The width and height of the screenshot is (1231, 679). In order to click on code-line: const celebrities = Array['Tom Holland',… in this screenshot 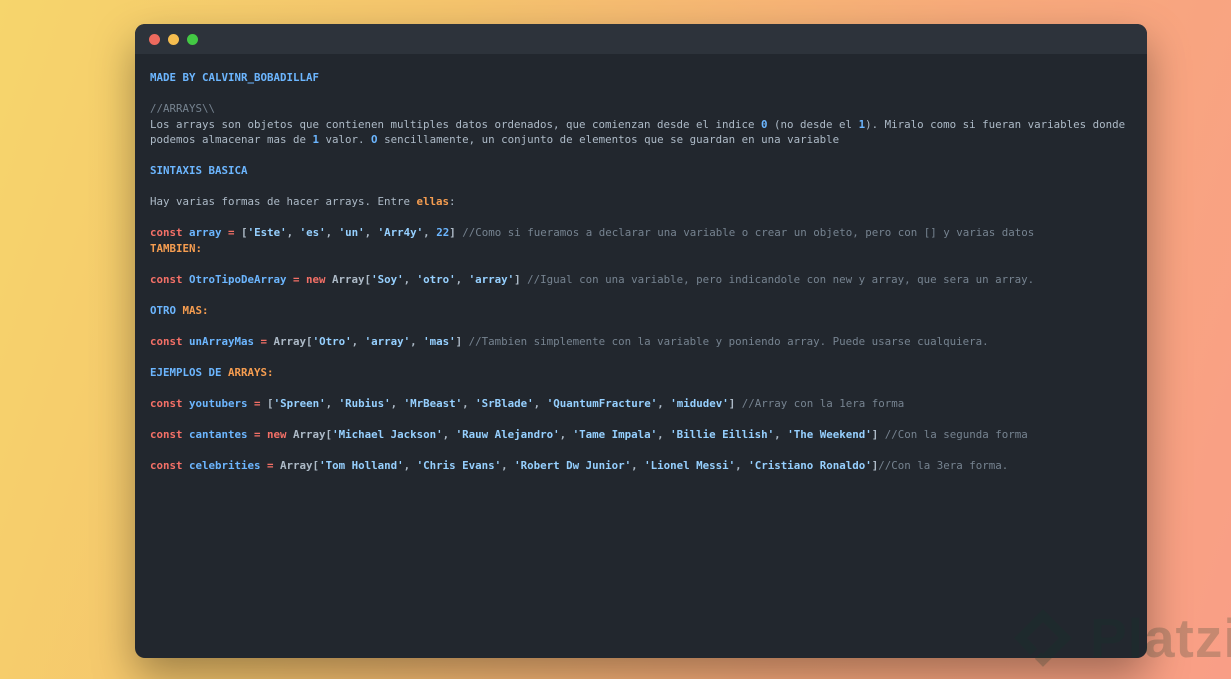, I will do `click(579, 465)`.